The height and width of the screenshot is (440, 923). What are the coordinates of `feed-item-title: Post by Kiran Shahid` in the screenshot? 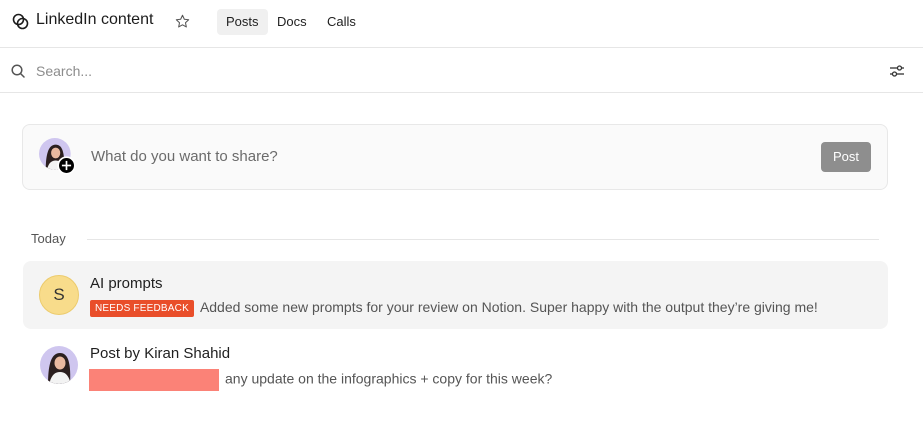 It's located at (160, 353).